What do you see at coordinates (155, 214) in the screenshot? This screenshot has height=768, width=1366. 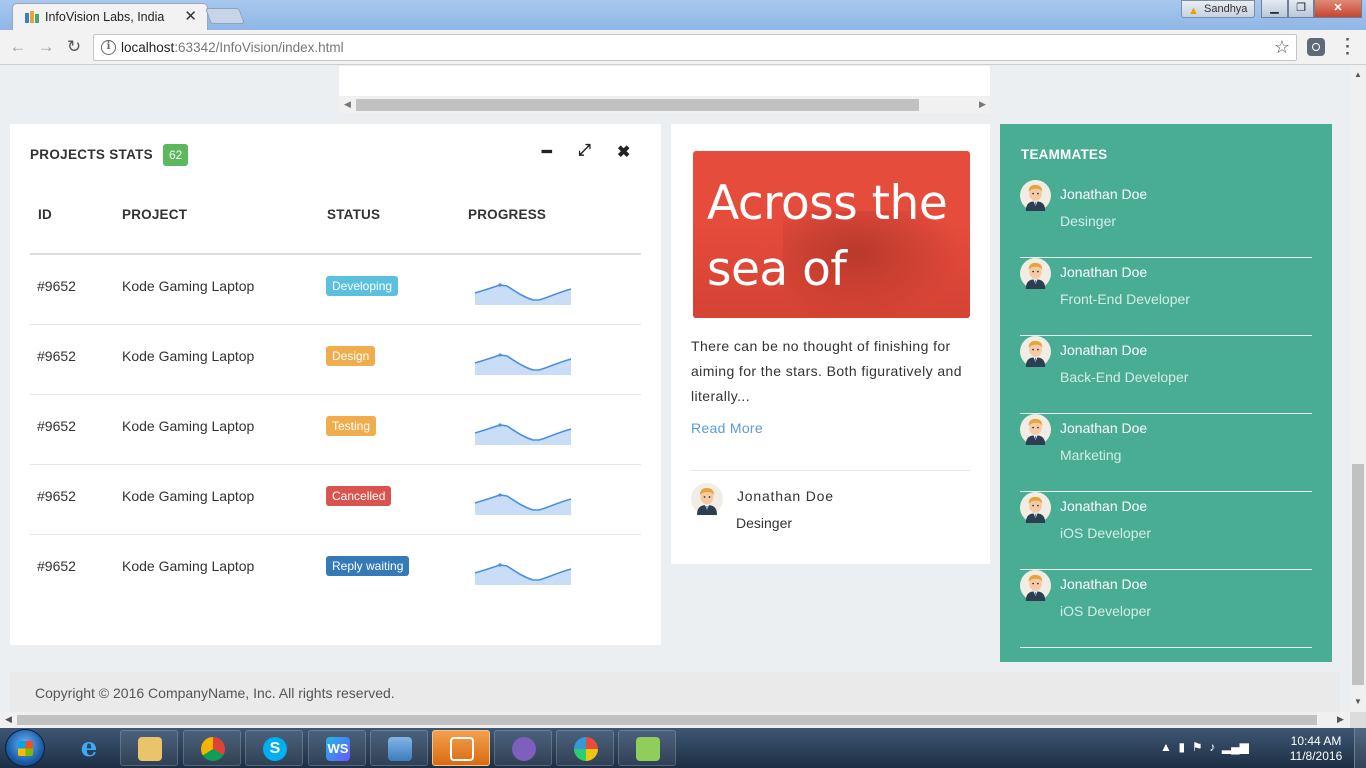 I see `column-header-project: PROJECT` at bounding box center [155, 214].